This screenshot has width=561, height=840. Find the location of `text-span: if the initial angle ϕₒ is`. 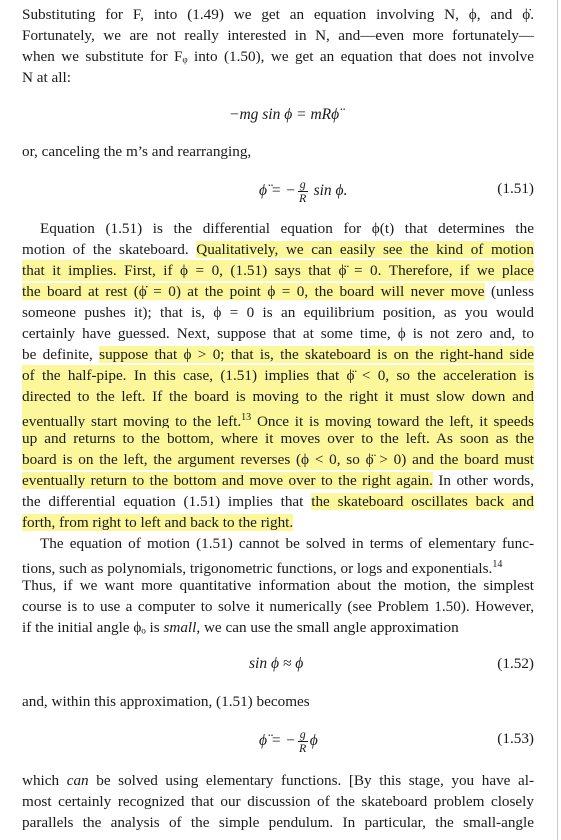

text-span: if the initial angle ϕₒ is is located at coordinates (93, 627).